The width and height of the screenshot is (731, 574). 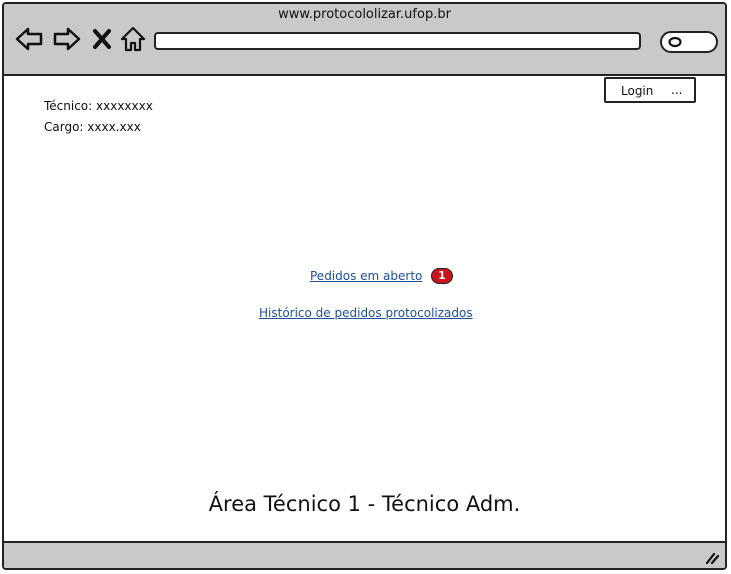 What do you see at coordinates (442, 276) in the screenshot?
I see `open-requests-badge: 1` at bounding box center [442, 276].